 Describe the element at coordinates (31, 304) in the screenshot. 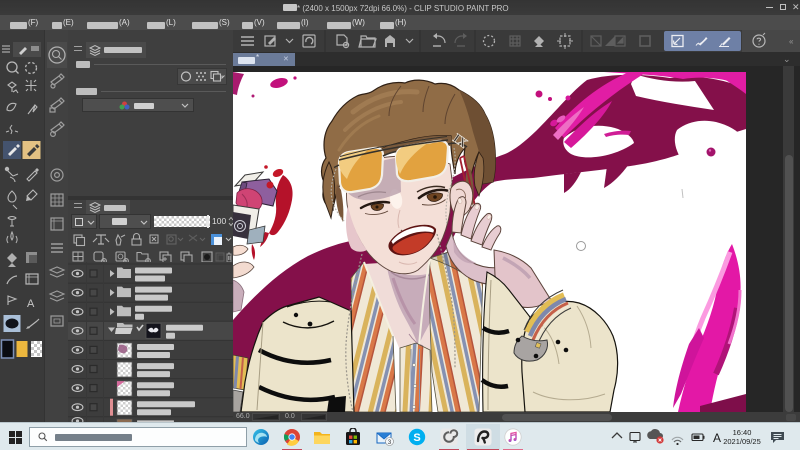

I see `svg-text: A` at that location.